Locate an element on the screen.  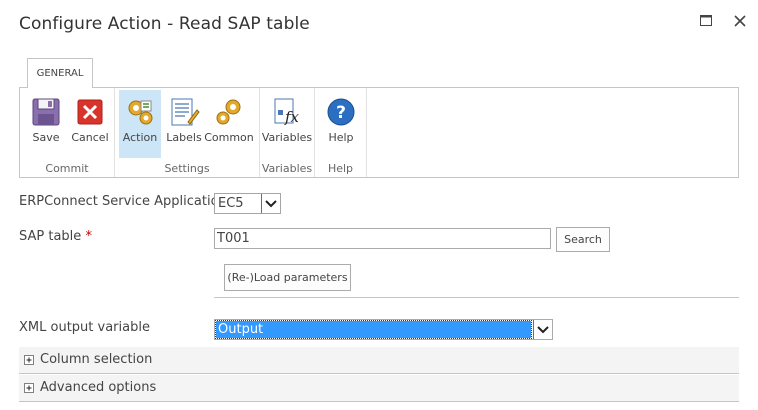
cancel-label: Cancel is located at coordinates (90, 137).